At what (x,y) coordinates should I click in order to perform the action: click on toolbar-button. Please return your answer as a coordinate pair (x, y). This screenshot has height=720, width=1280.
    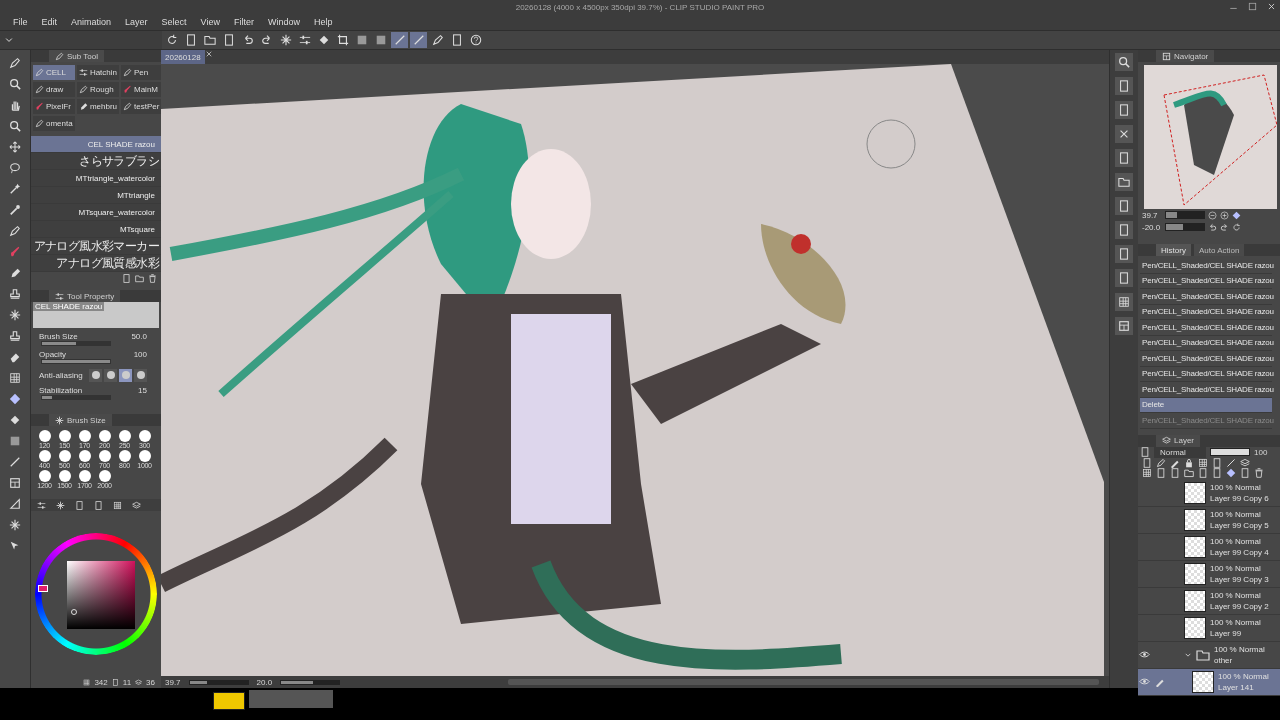
    Looking at the image, I should click on (418, 40).